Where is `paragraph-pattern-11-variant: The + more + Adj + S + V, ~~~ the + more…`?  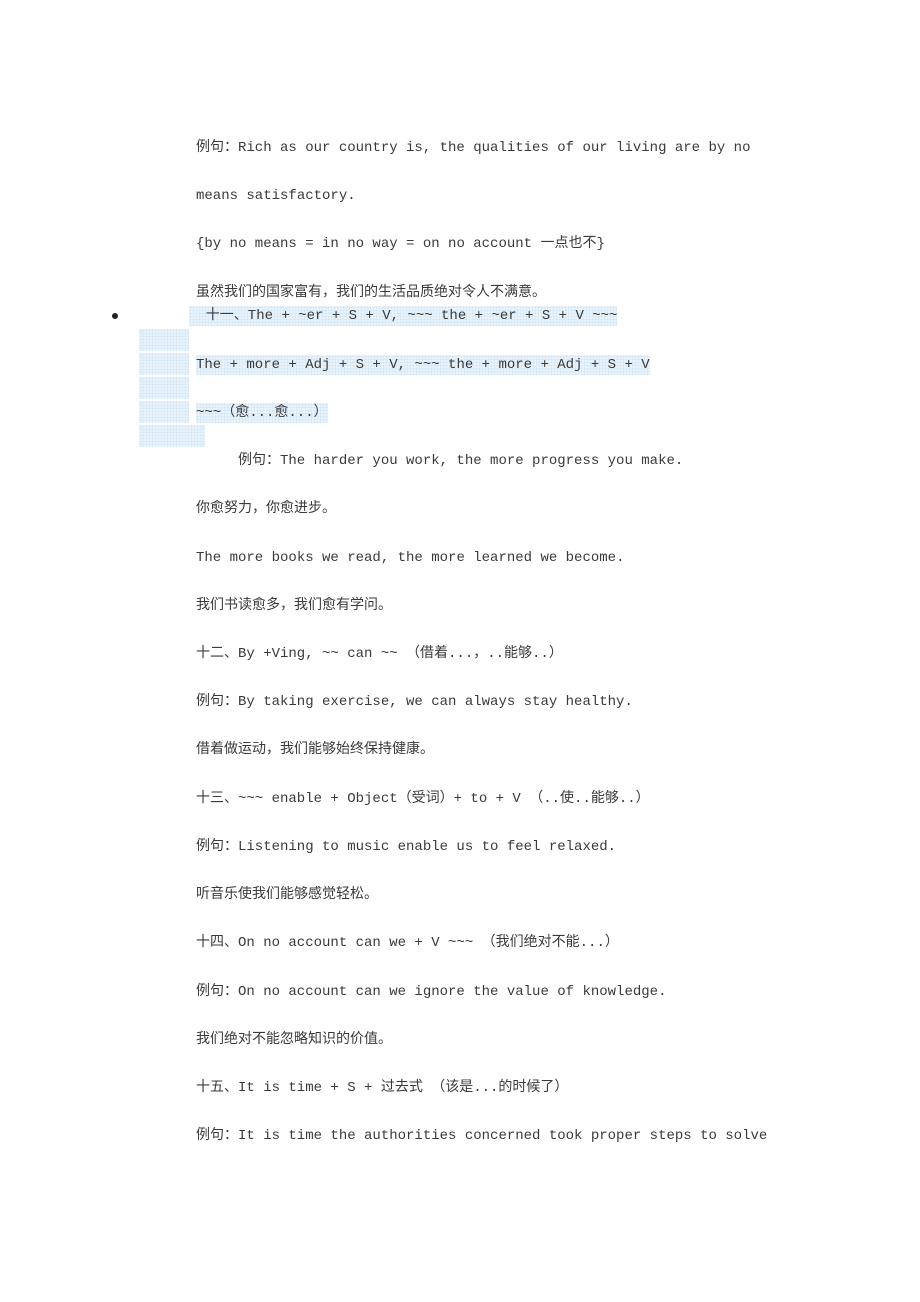
paragraph-pattern-11-variant: The + more + Adj + S + V, ~~~ the + more… is located at coordinates (423, 365).